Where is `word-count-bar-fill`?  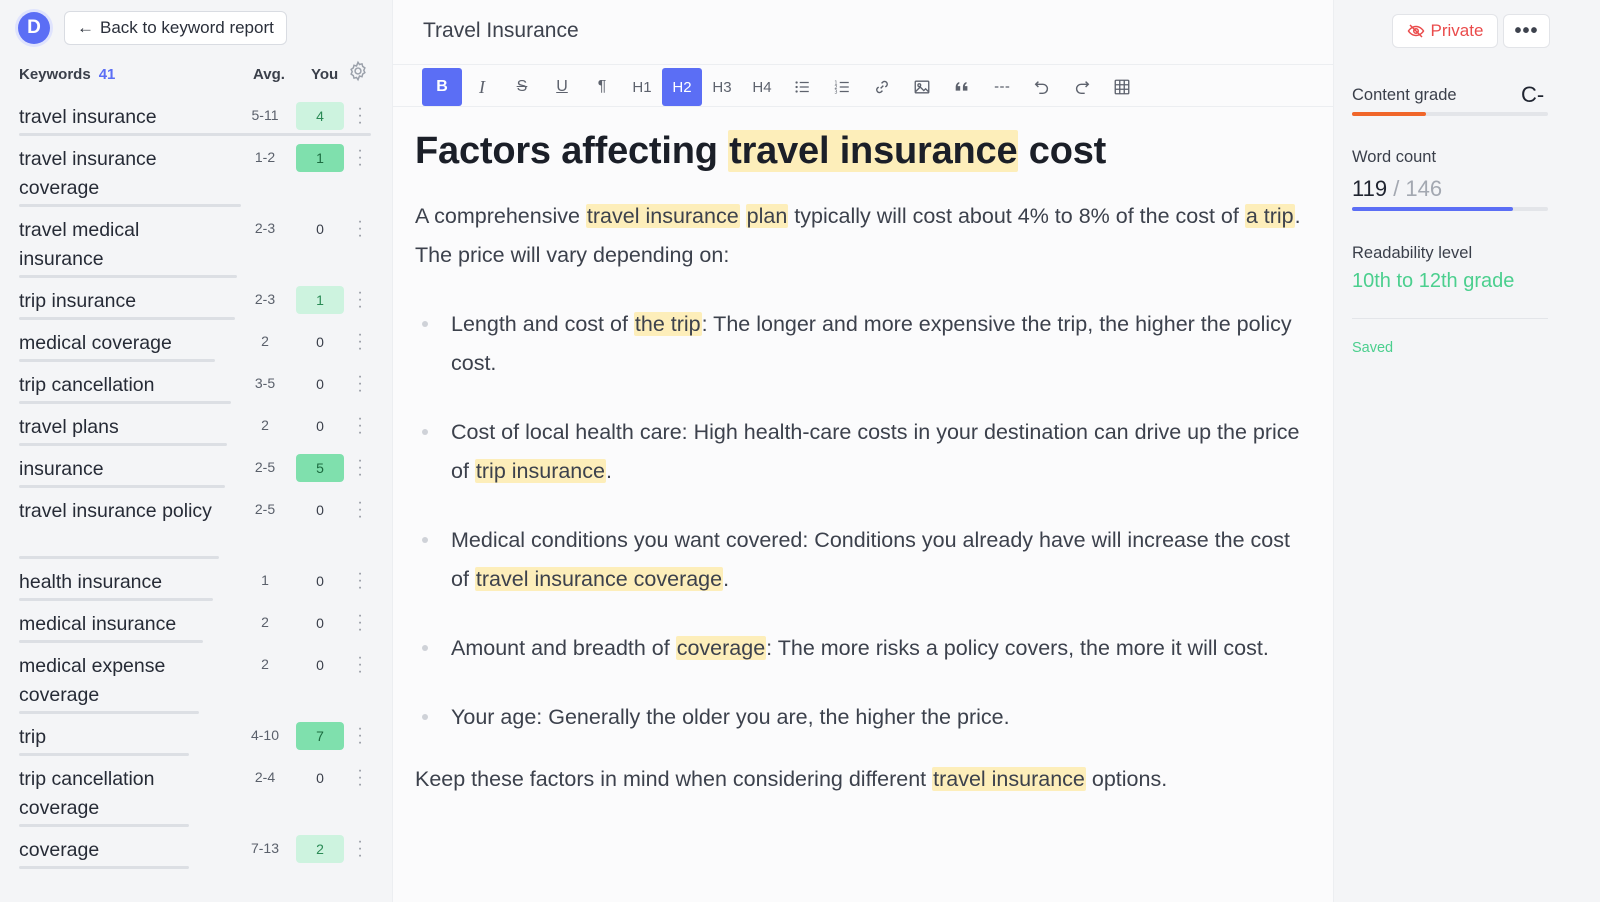
word-count-bar-fill is located at coordinates (1432, 209).